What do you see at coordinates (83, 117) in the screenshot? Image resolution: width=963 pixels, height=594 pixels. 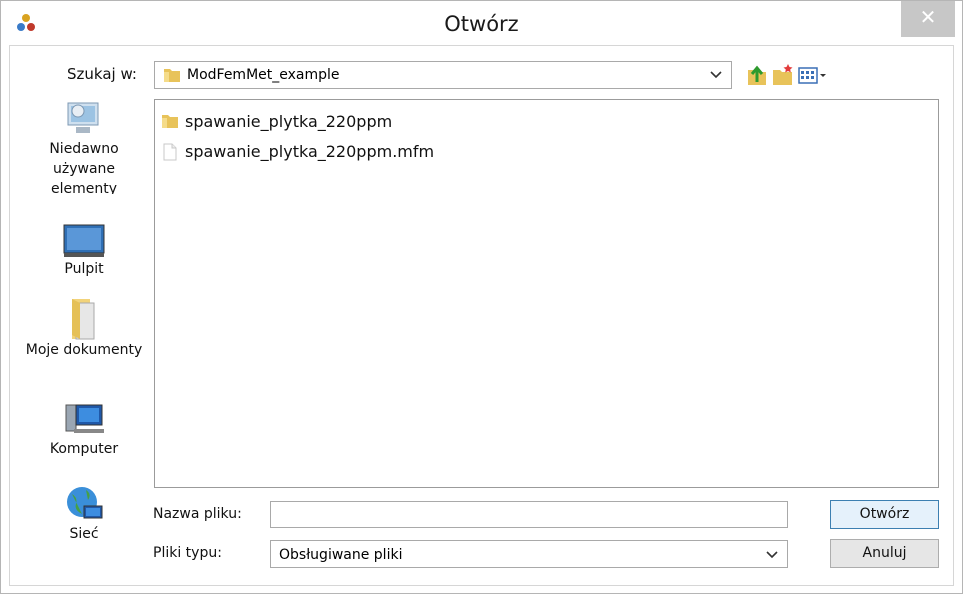 I see `recent-items-icon` at bounding box center [83, 117].